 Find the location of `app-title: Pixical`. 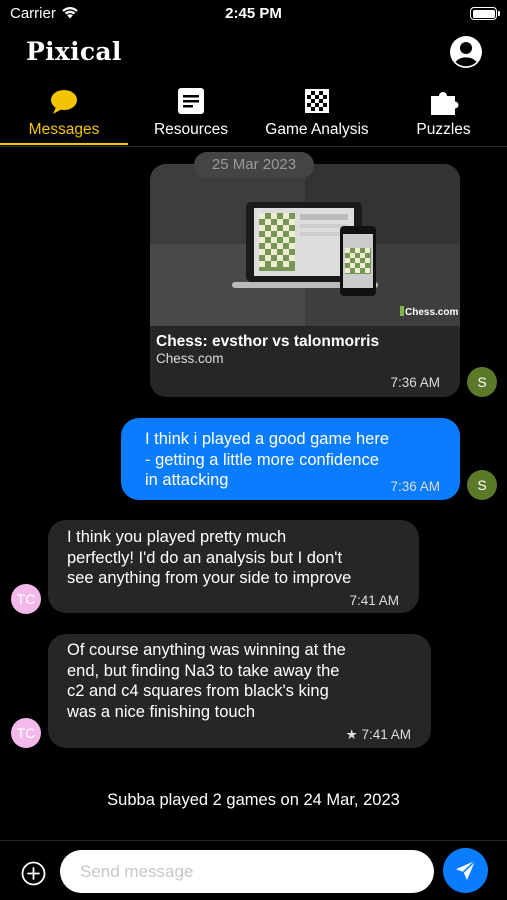

app-title: Pixical is located at coordinates (74, 51).